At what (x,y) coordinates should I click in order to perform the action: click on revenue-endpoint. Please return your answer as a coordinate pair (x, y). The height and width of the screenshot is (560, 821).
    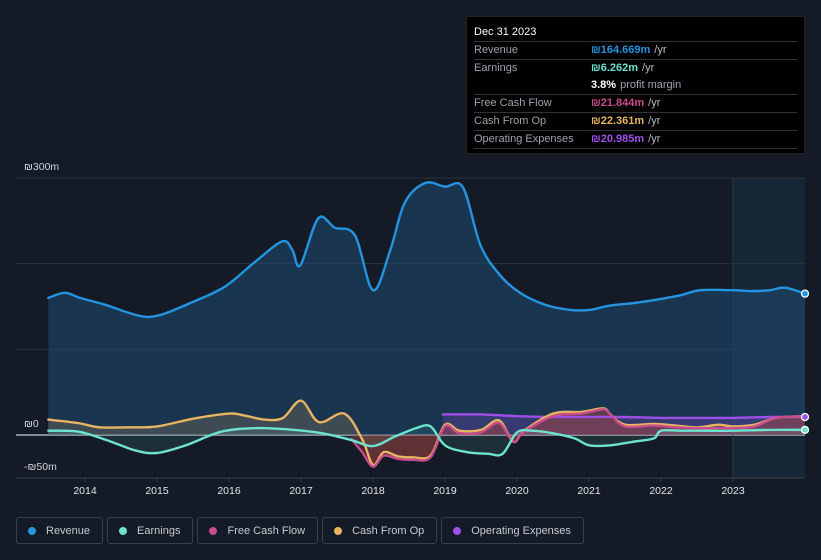
    Looking at the image, I should click on (805, 293).